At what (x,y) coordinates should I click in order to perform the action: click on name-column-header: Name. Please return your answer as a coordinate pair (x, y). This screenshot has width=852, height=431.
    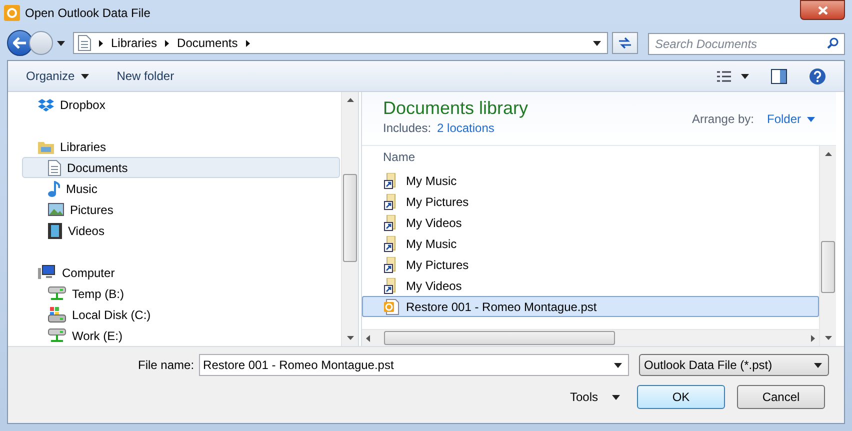
    Looking at the image, I should click on (590, 156).